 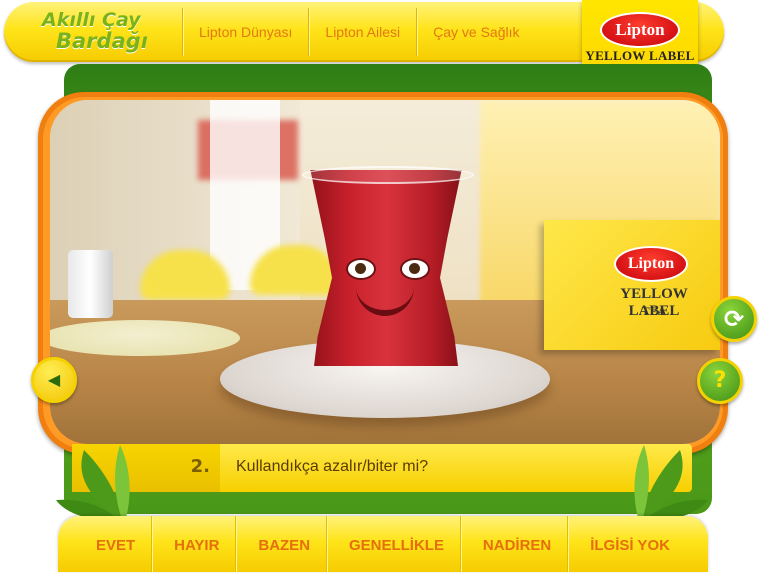 I want to click on lipton-logo-badge: Lipton, so click(x=640, y=30).